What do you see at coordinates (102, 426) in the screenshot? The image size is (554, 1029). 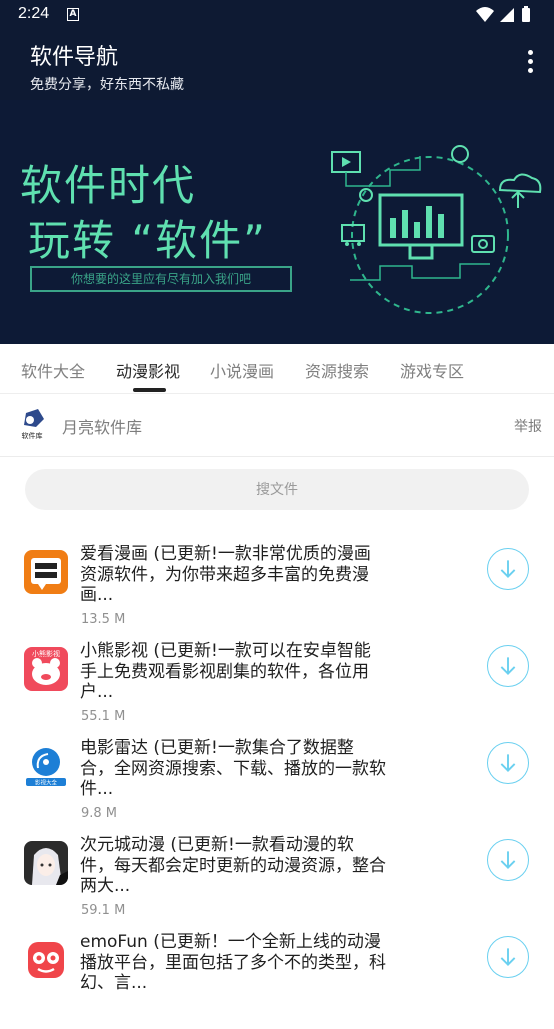 I see `source-name: 月亮软件库` at bounding box center [102, 426].